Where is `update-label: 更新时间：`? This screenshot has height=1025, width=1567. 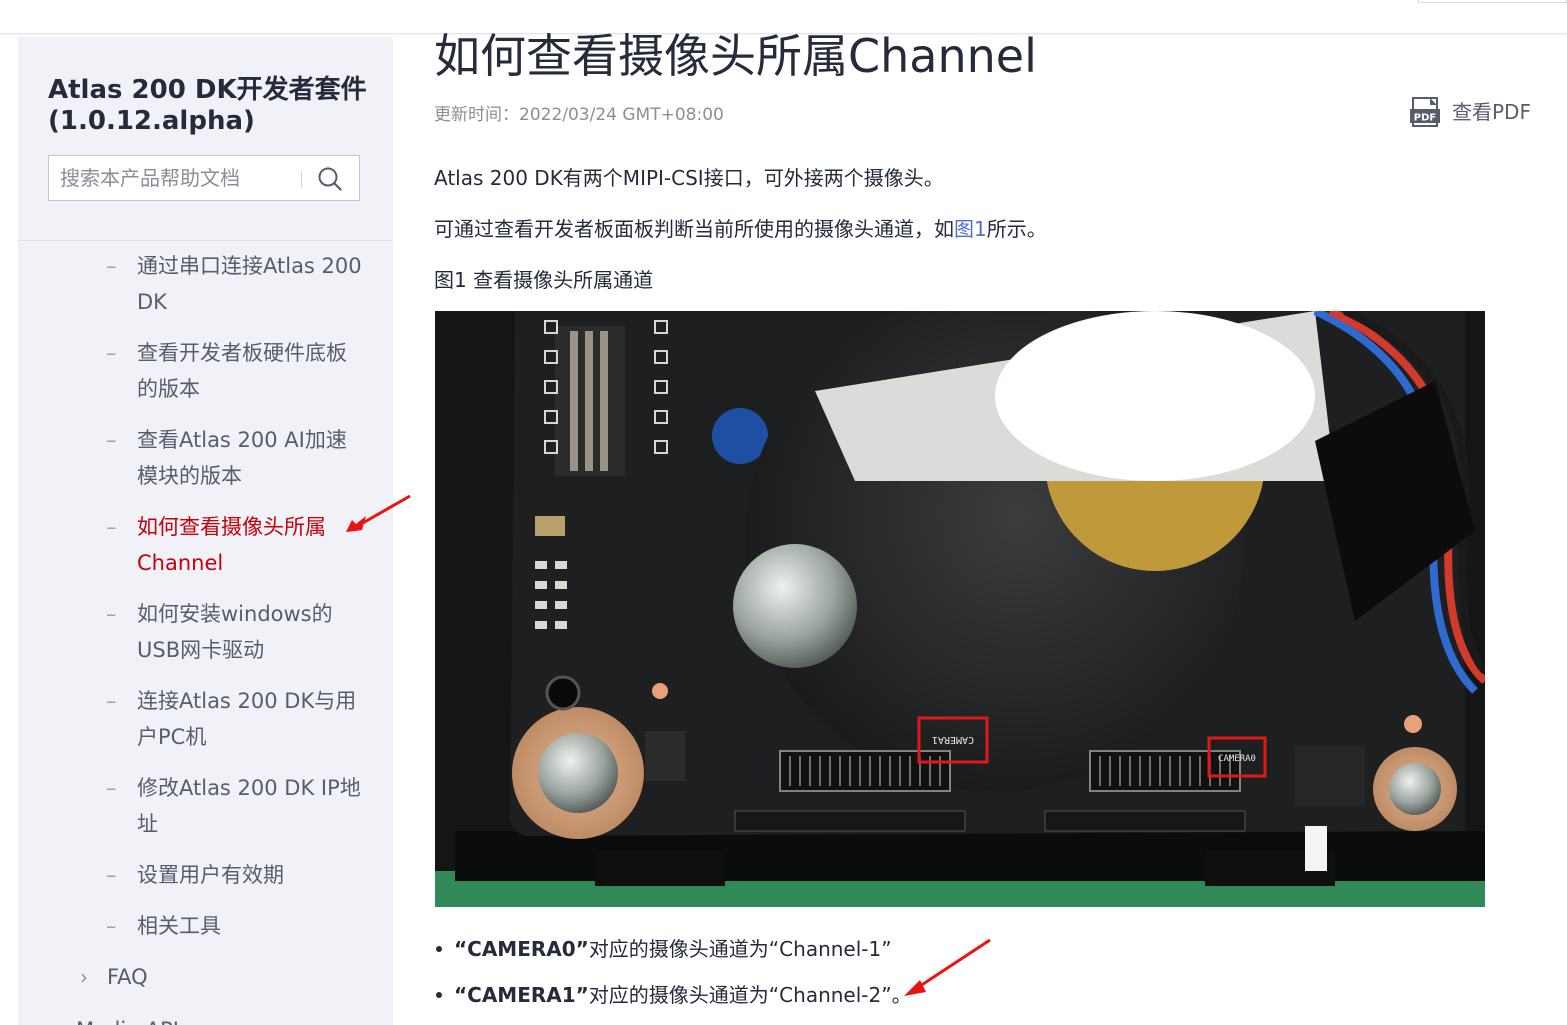
update-label: 更新时间： is located at coordinates (476, 115).